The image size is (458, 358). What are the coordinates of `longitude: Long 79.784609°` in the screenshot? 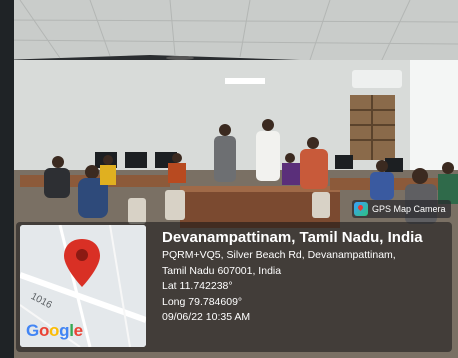 It's located at (202, 301).